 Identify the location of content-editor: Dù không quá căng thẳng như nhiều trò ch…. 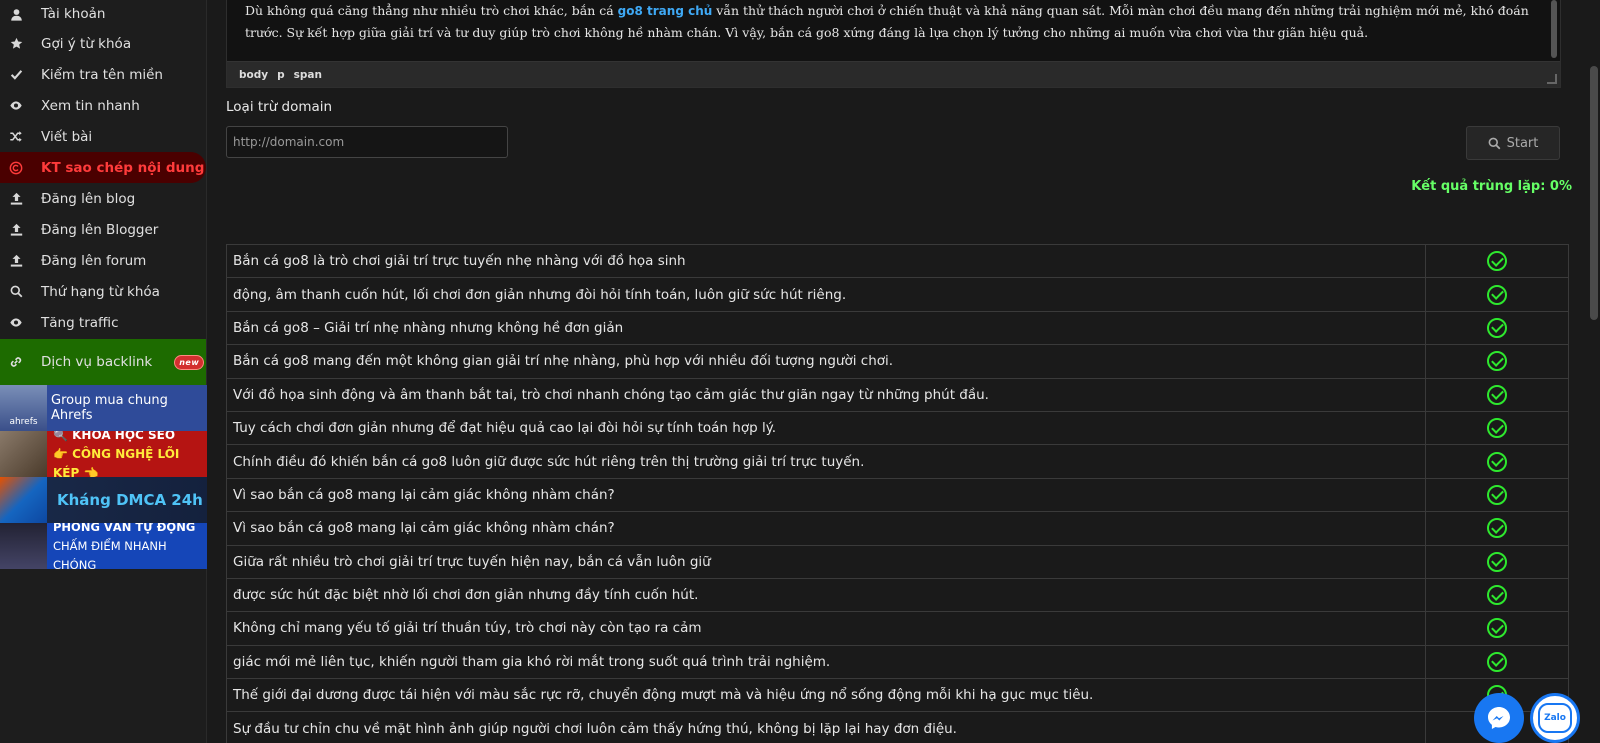
(893, 44).